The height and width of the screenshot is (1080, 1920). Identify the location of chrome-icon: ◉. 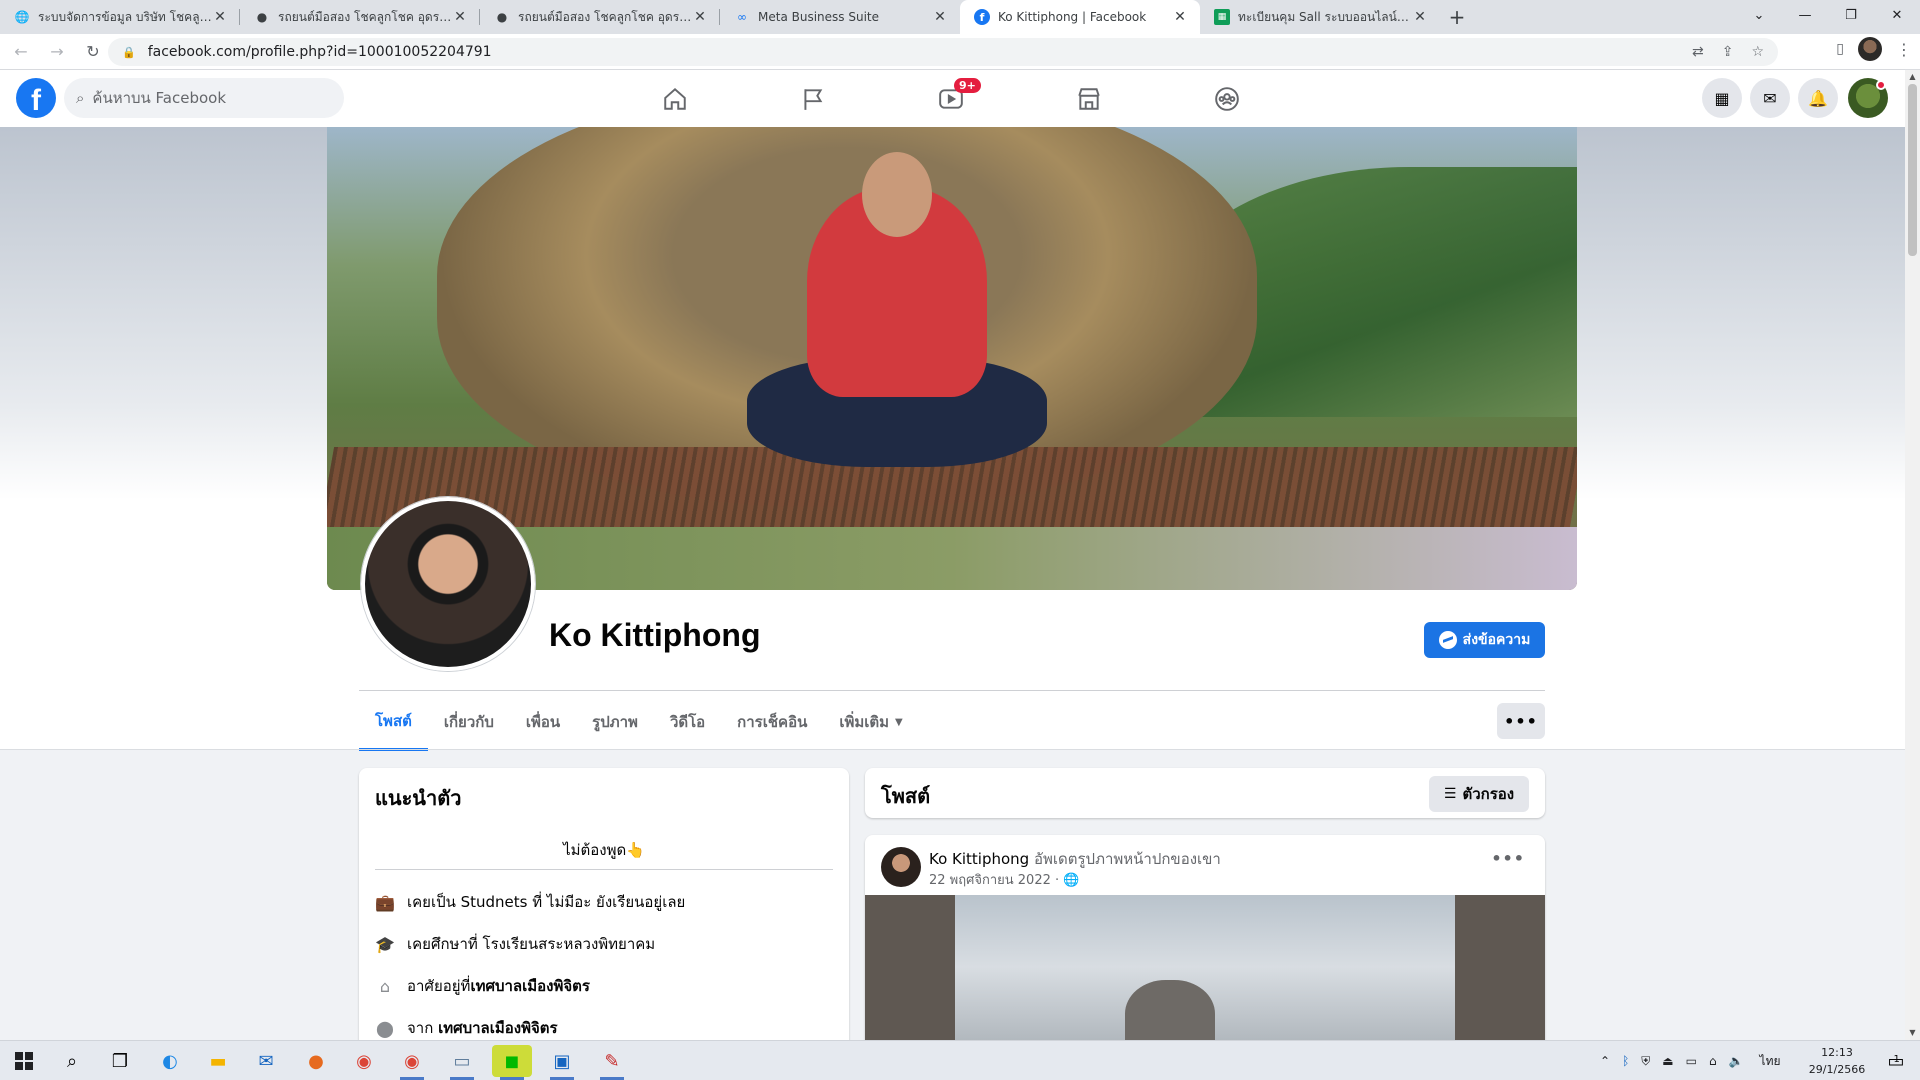
(364, 1061).